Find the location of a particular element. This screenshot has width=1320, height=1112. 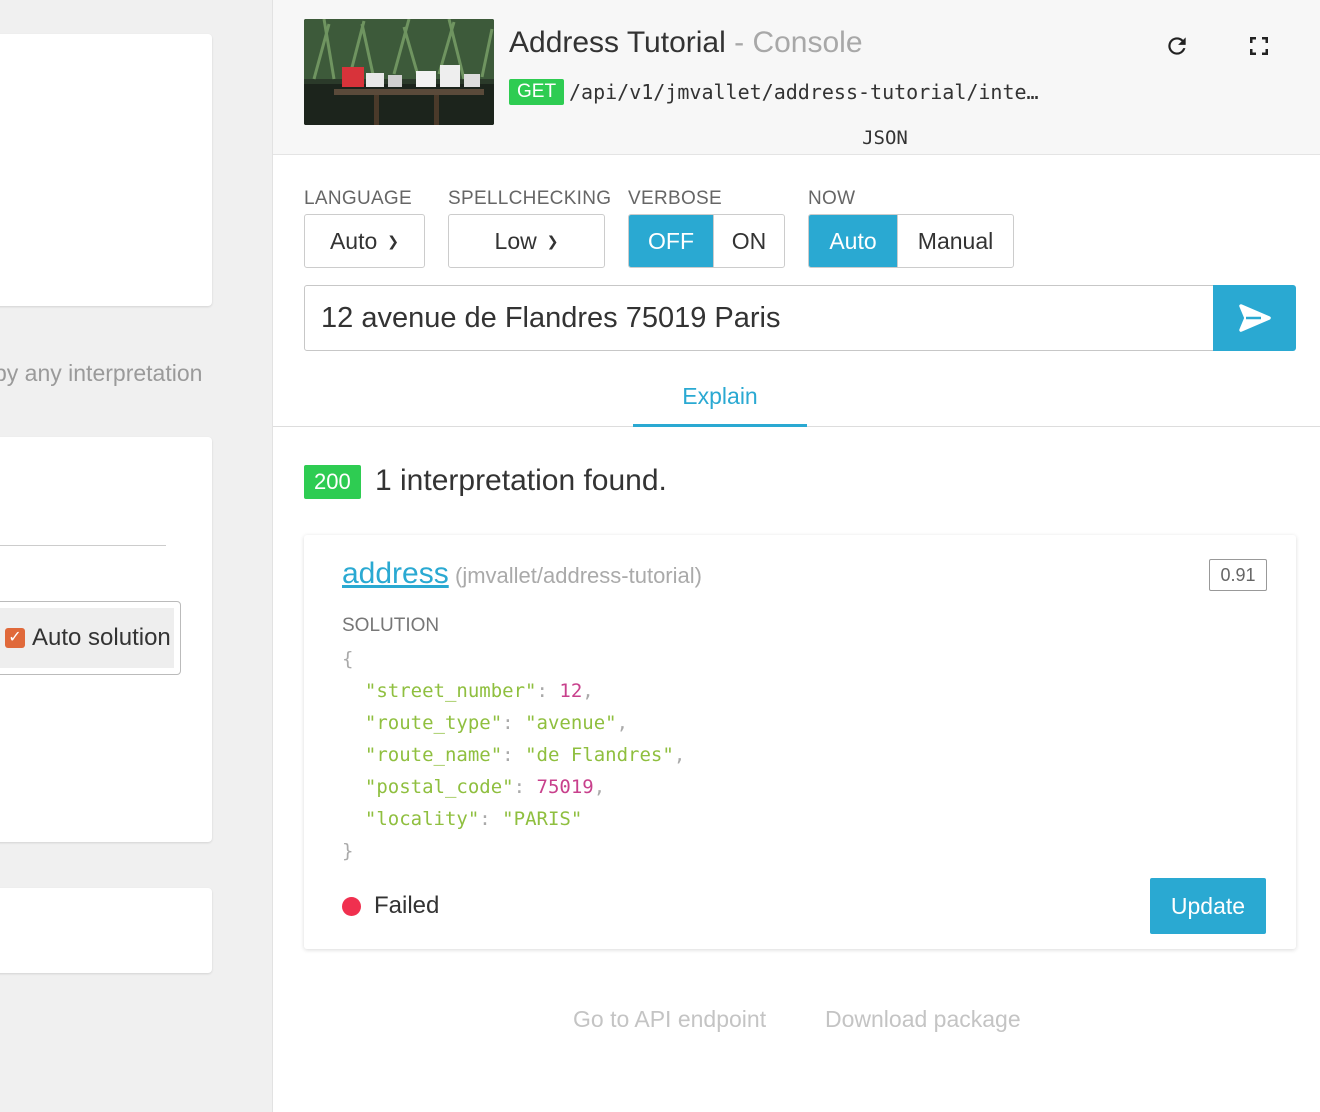

api-endpoint-link: Go to API endpoint is located at coordinates (669, 1019).